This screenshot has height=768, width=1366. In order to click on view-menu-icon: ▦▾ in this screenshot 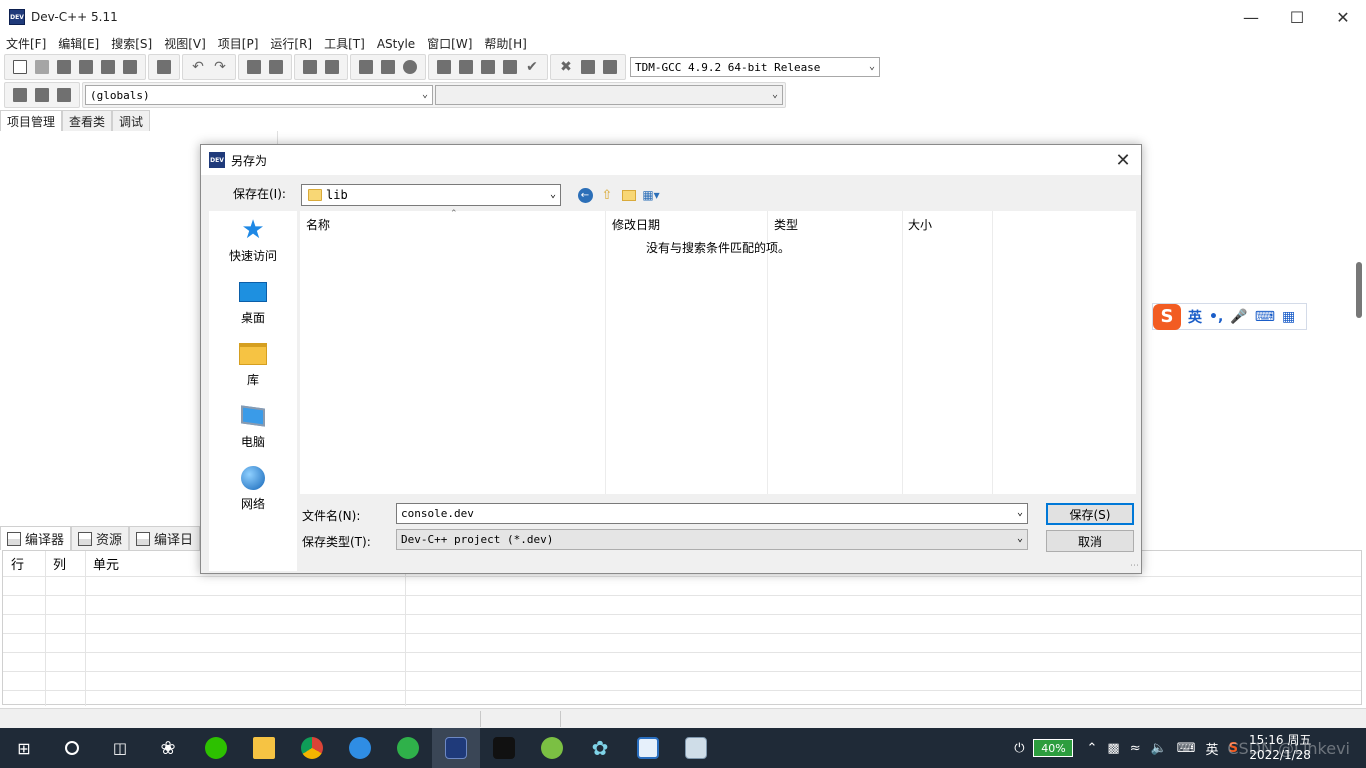, I will do `click(651, 195)`.